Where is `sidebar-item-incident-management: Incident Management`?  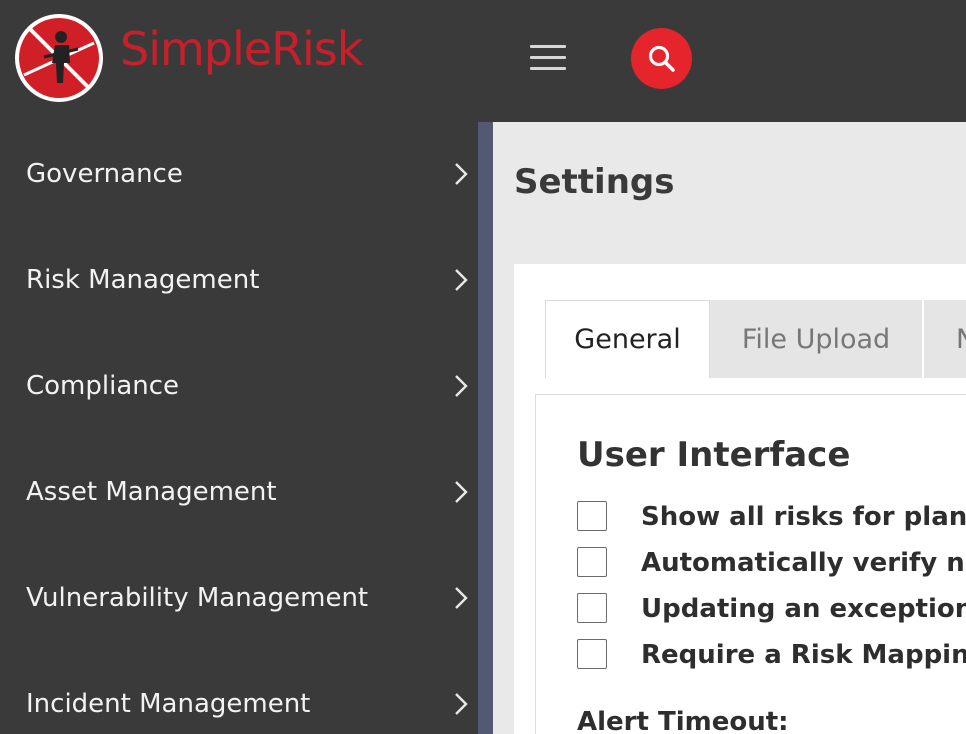 sidebar-item-incident-management: Incident Management is located at coordinates (239, 704).